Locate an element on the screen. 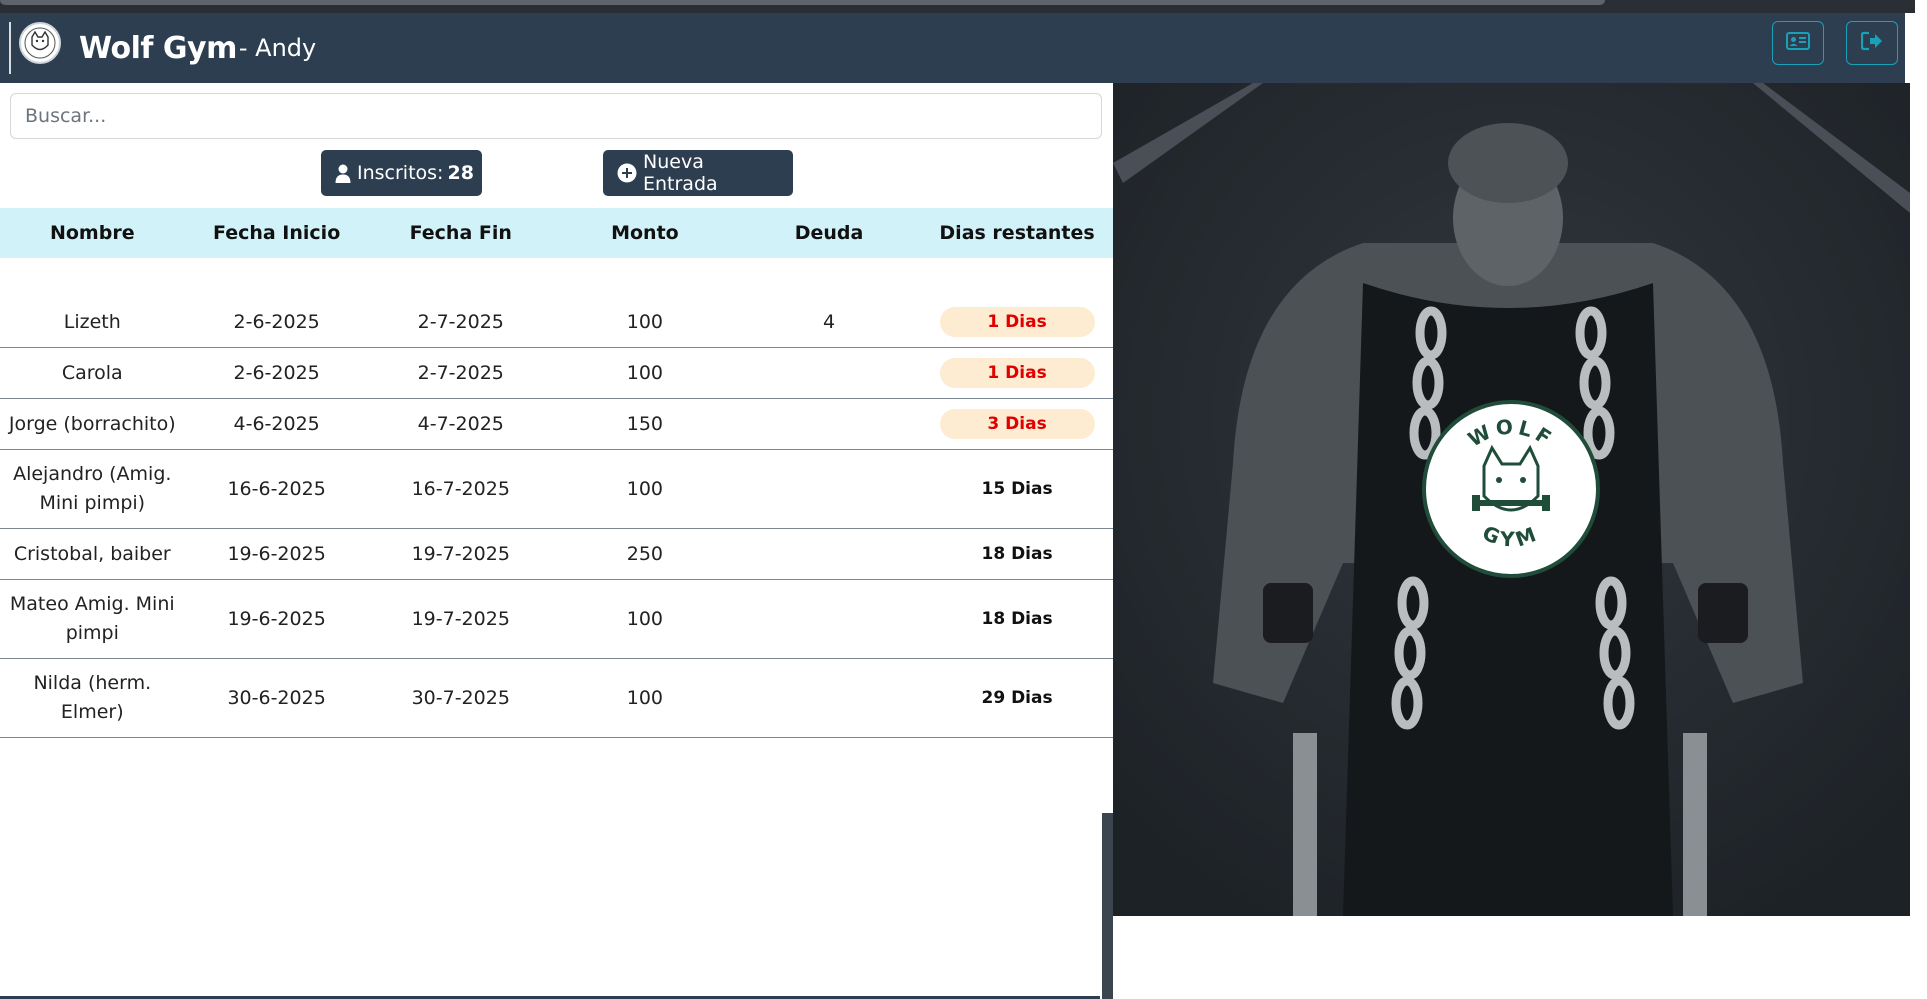  scrollbar-thumb is located at coordinates (1107, 906).